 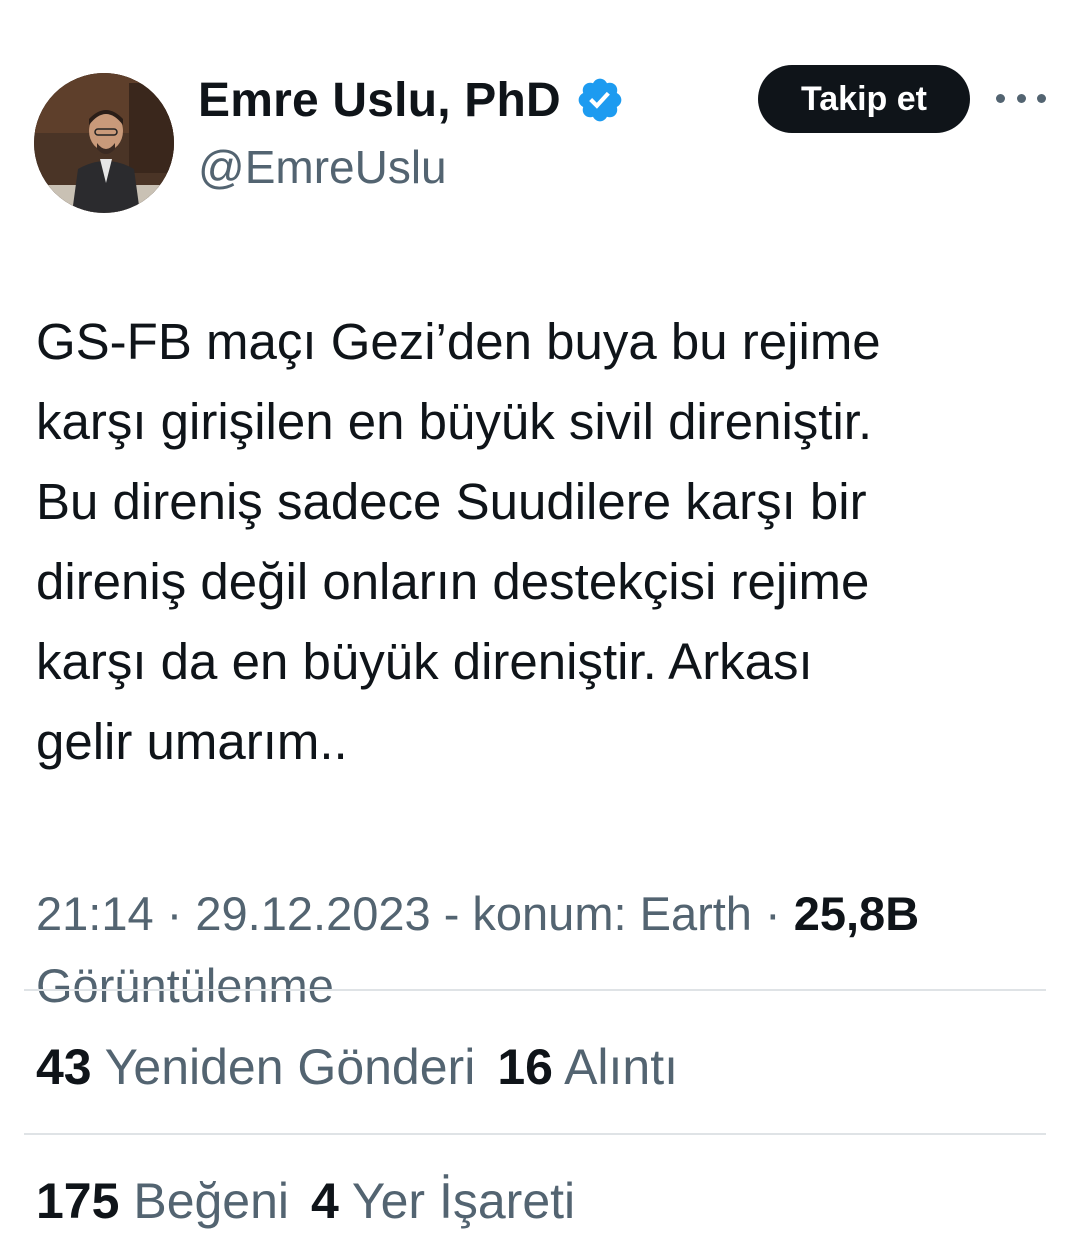 I want to click on quotes-label: Alıntı, so click(x=621, y=1067).